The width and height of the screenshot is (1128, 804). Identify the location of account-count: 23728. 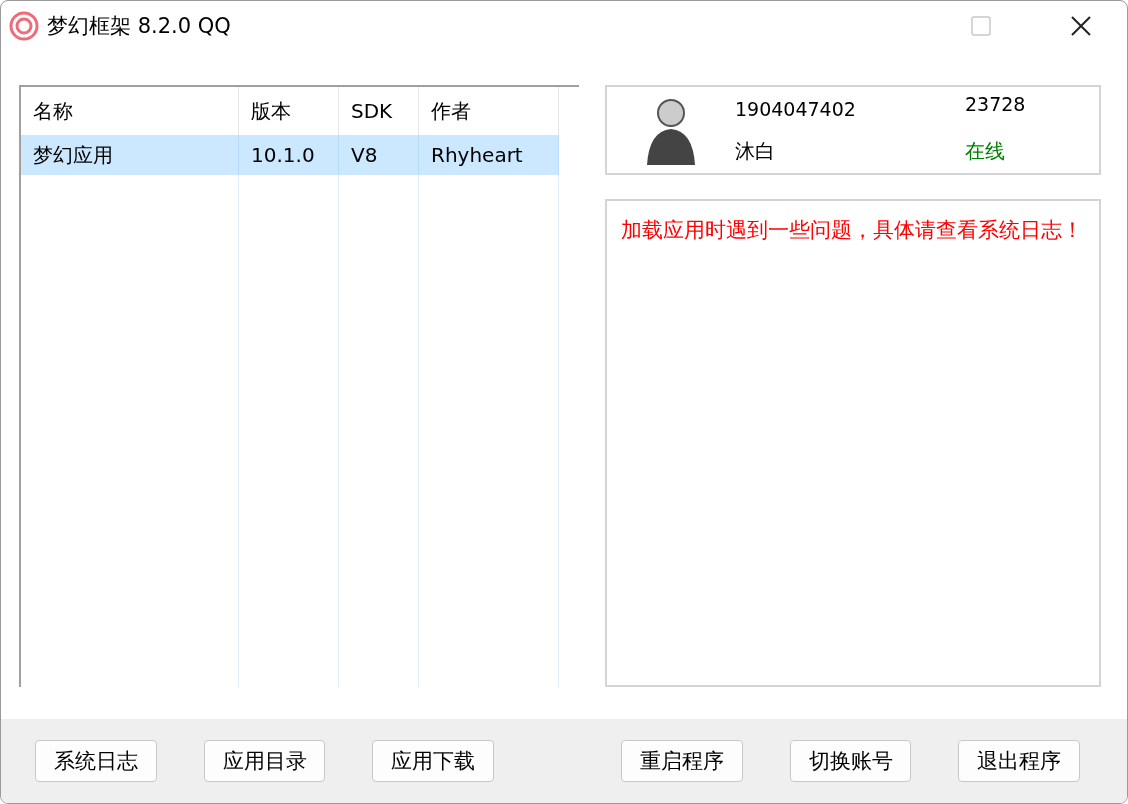
(996, 104).